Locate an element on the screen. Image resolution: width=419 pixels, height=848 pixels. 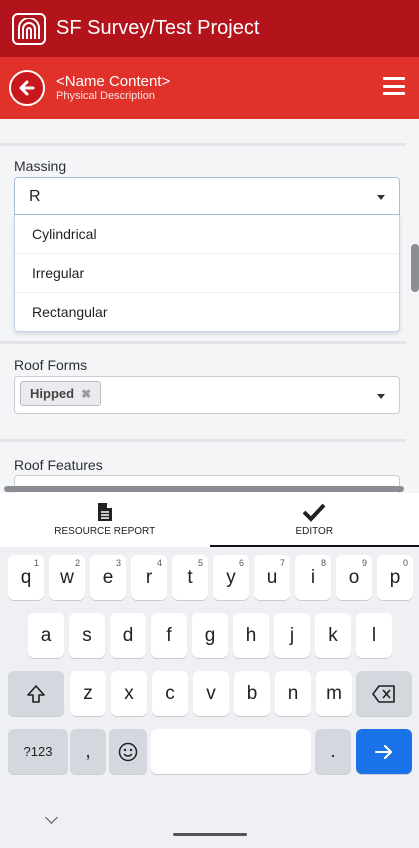
key-label: p is located at coordinates (395, 577).